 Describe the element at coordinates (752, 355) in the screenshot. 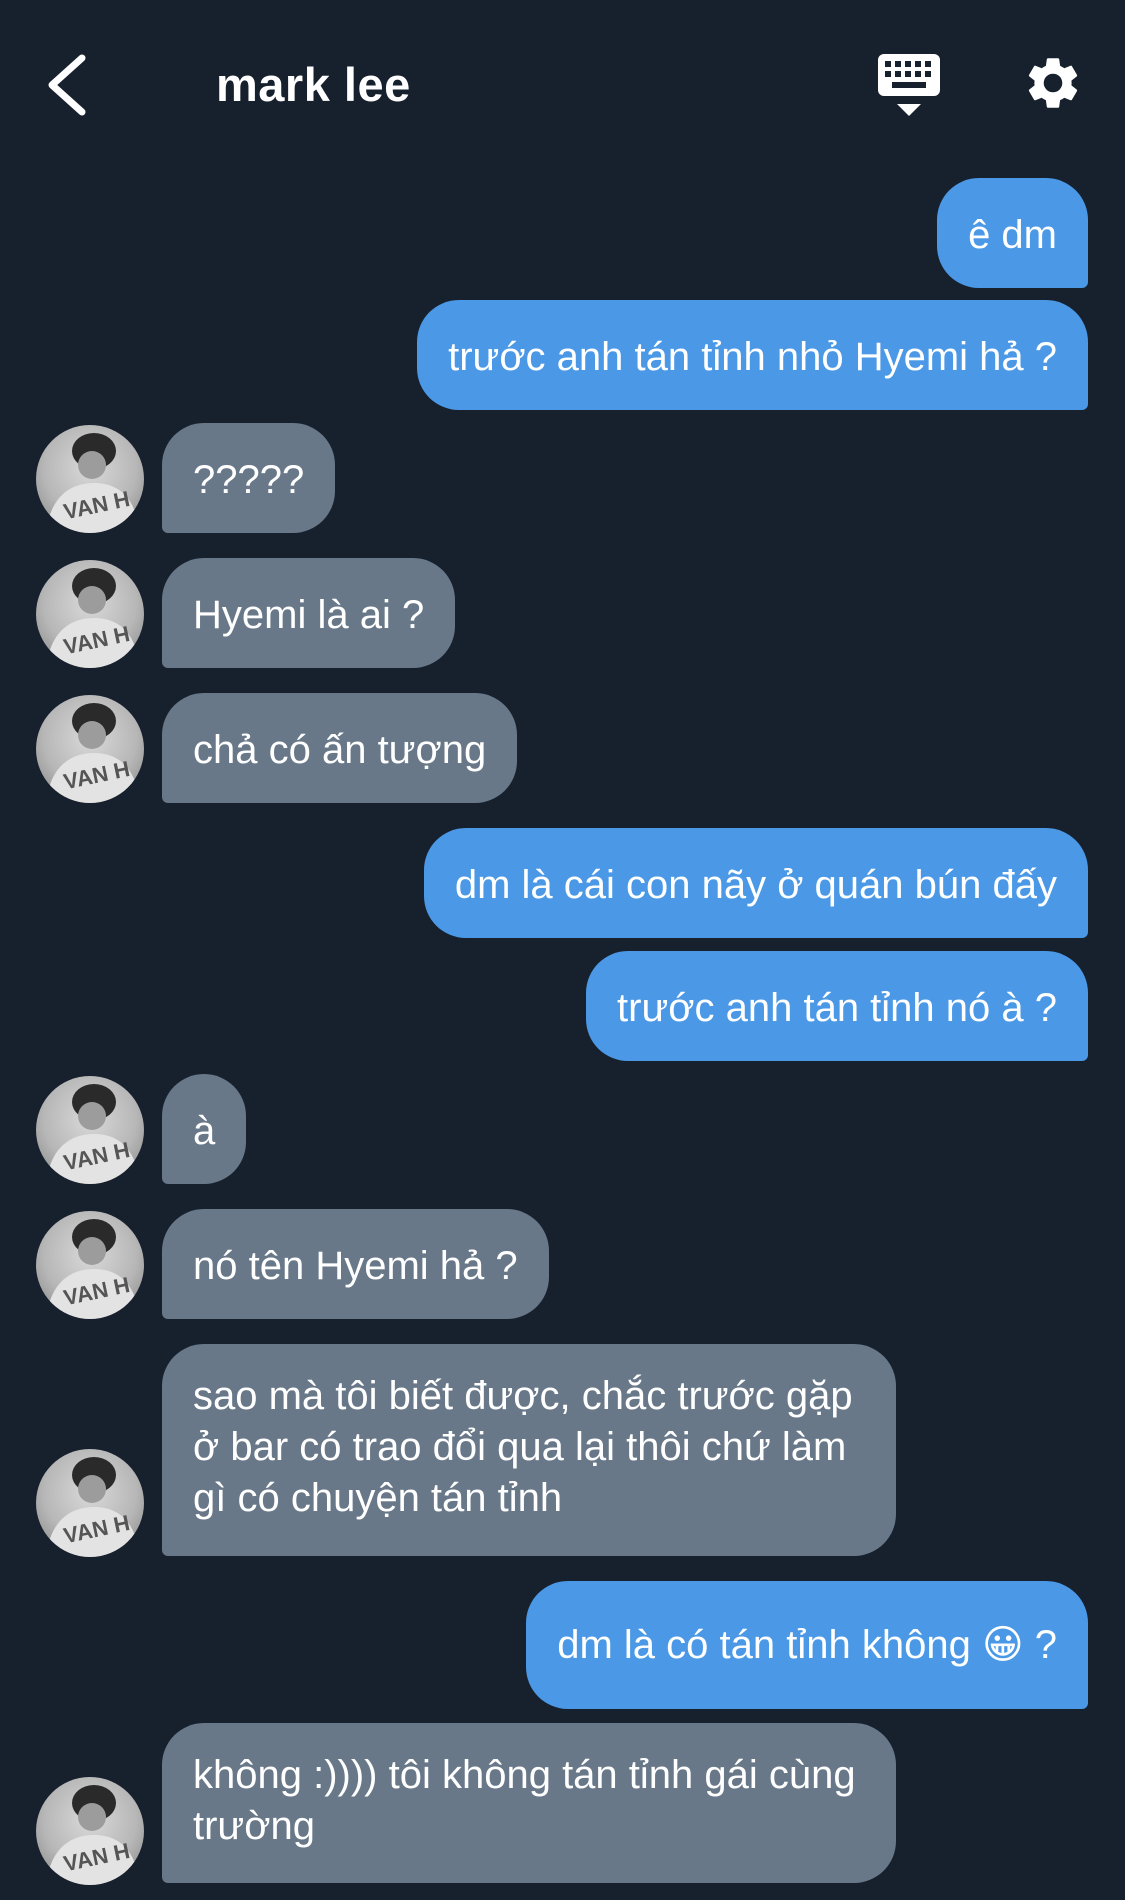

I see `message-outgoing: trước anh tán tỉnh nhỏ Hyemi hả ?` at that location.